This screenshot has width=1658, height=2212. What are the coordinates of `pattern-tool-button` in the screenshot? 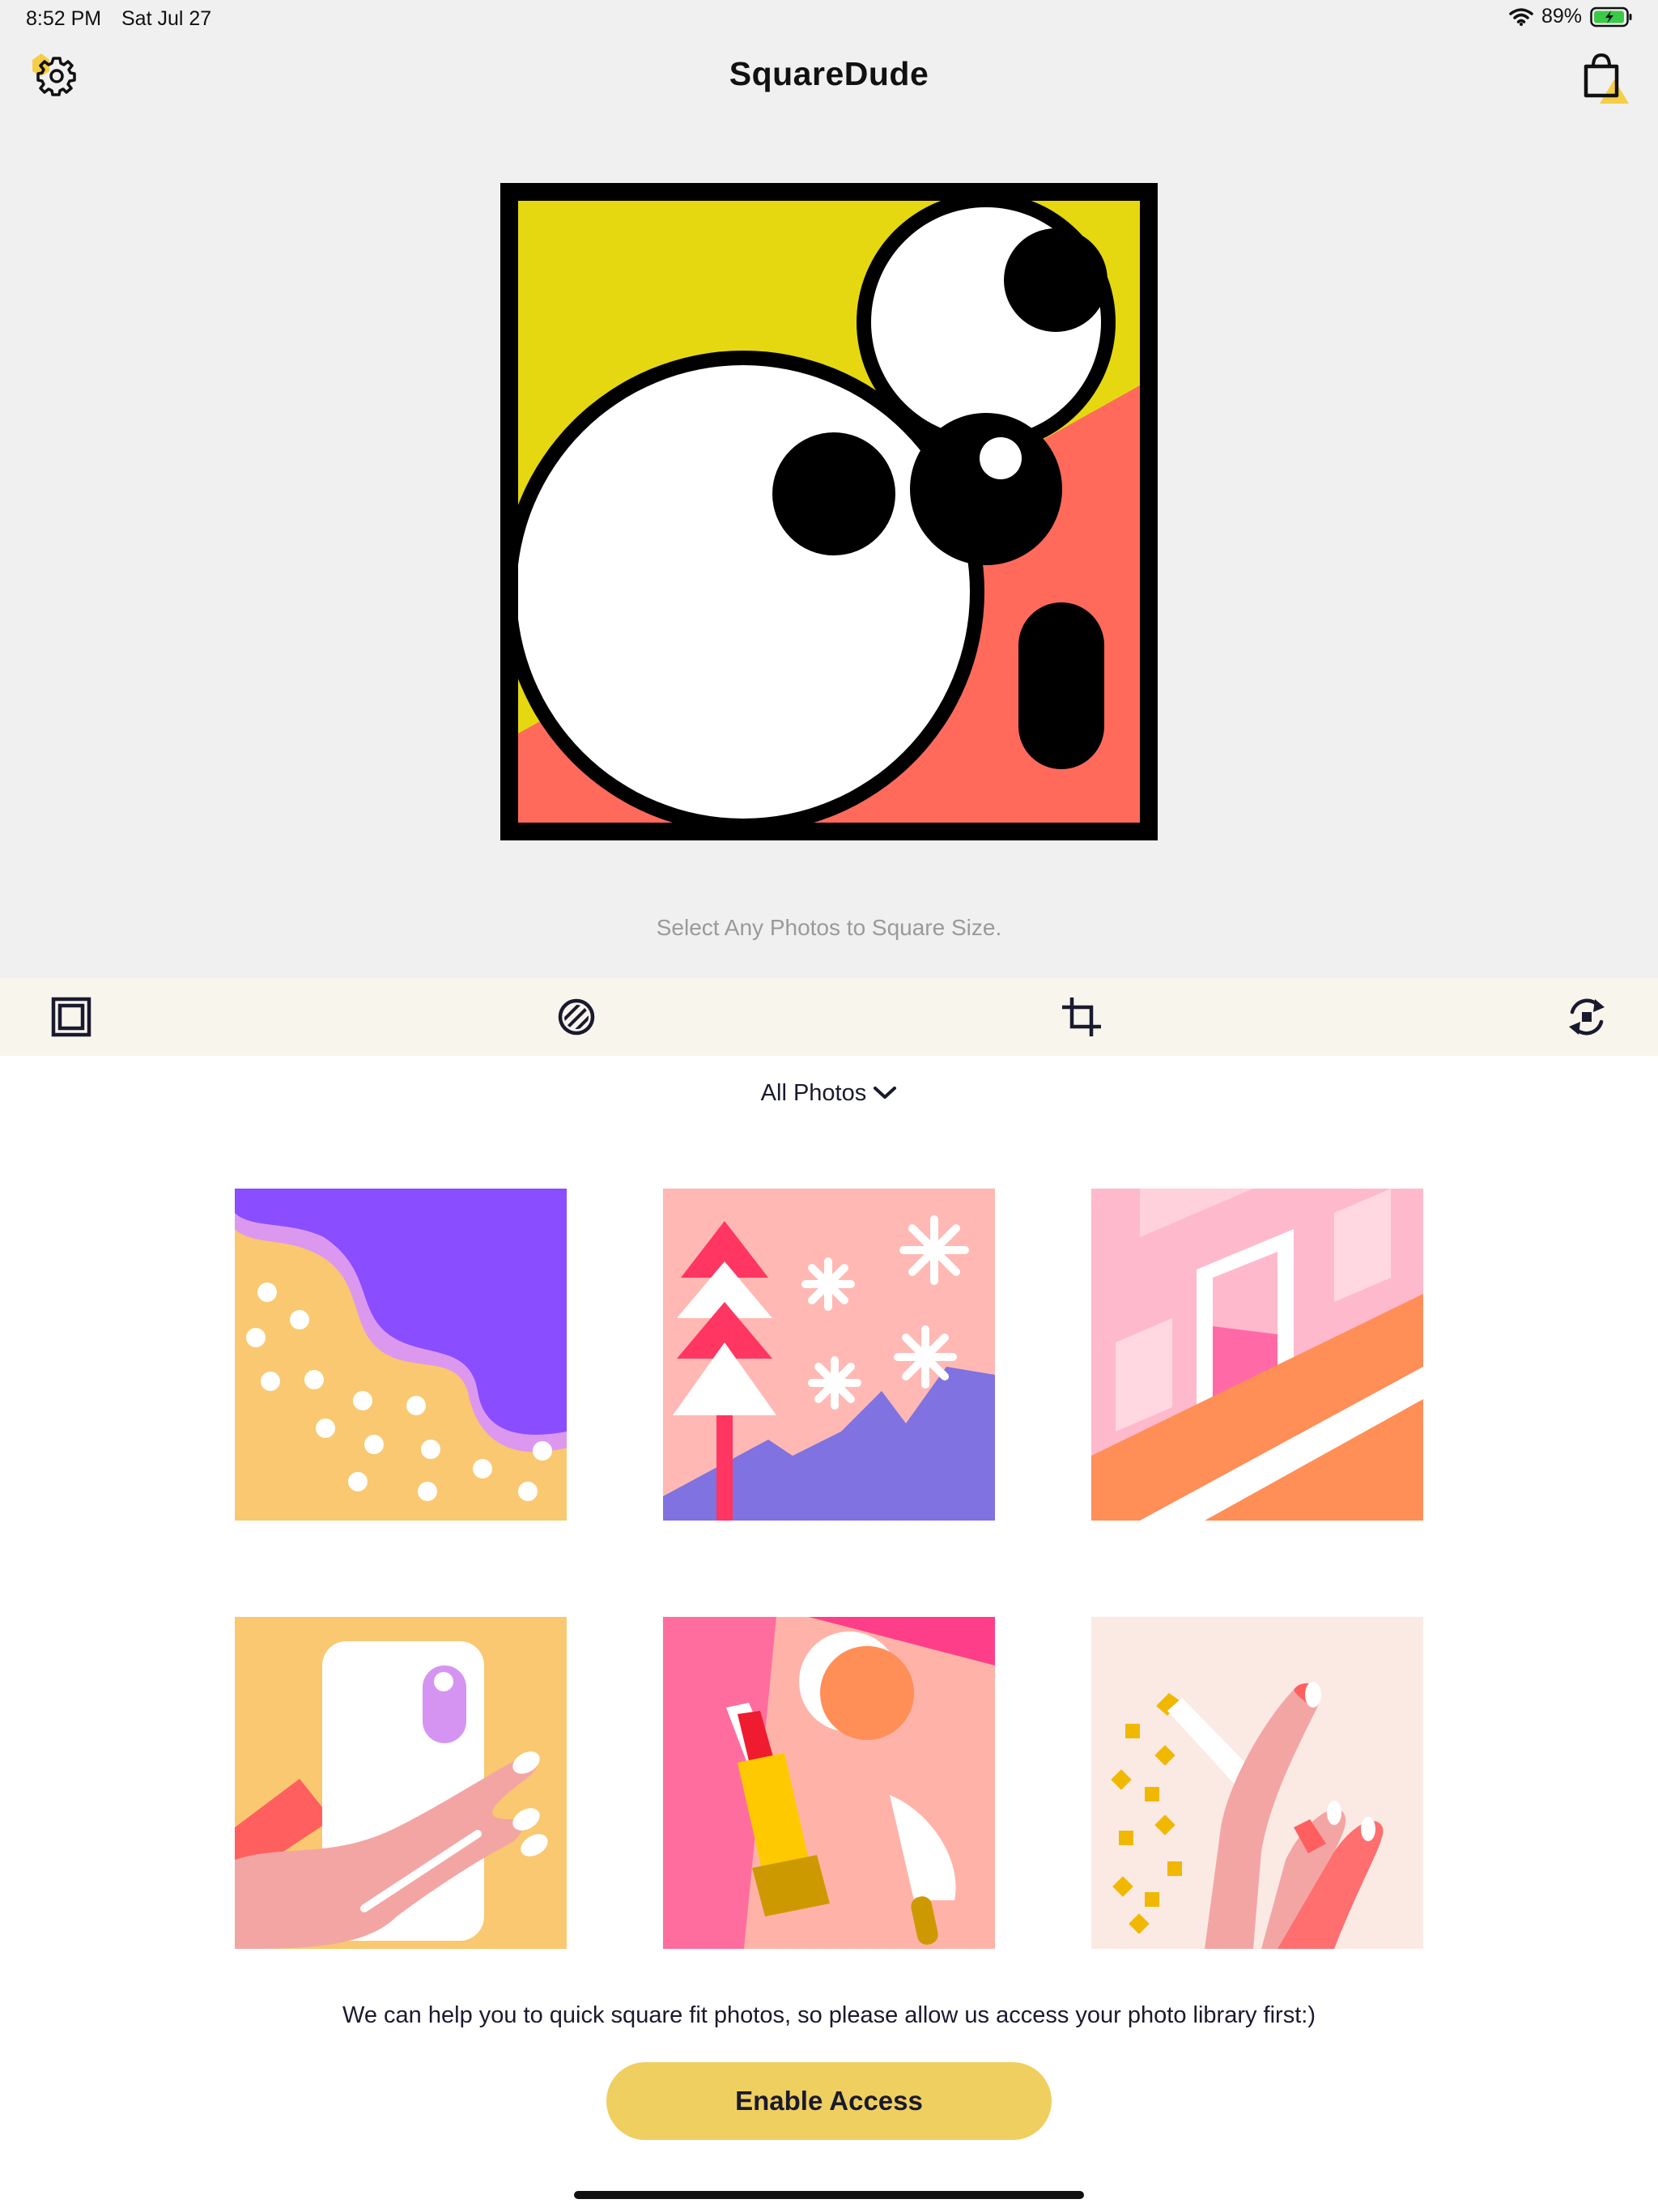 It's located at (576, 1017).